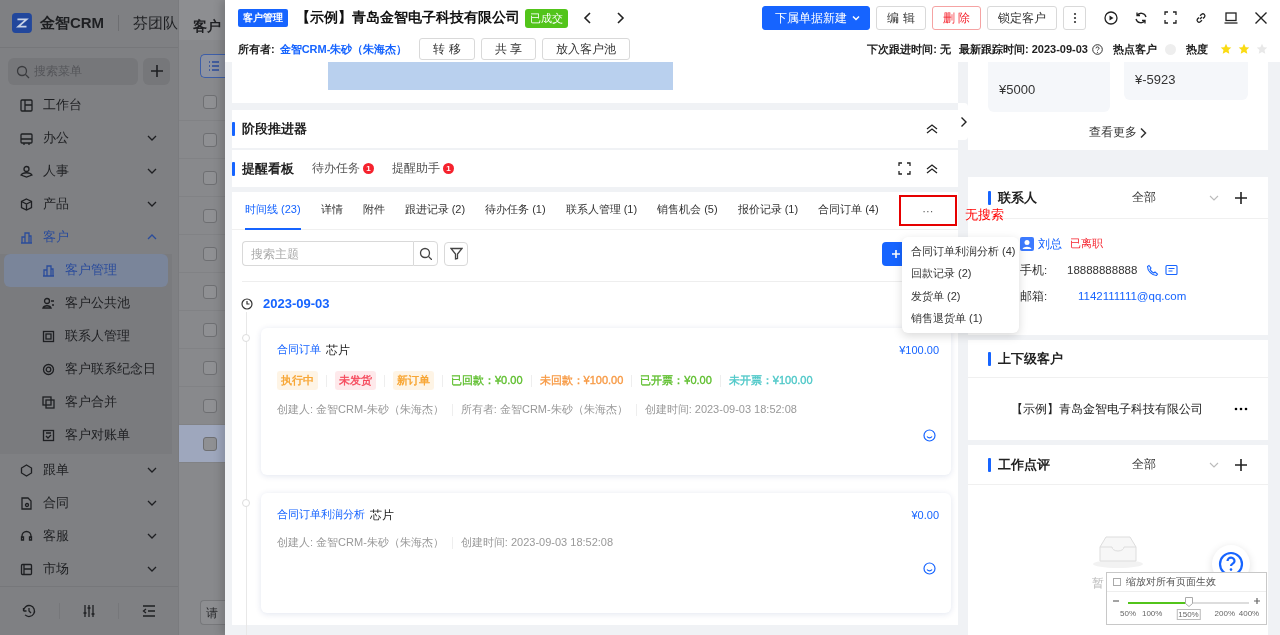 The image size is (1280, 635). What do you see at coordinates (447, 49) in the screenshot?
I see `action-button: 转 移` at bounding box center [447, 49].